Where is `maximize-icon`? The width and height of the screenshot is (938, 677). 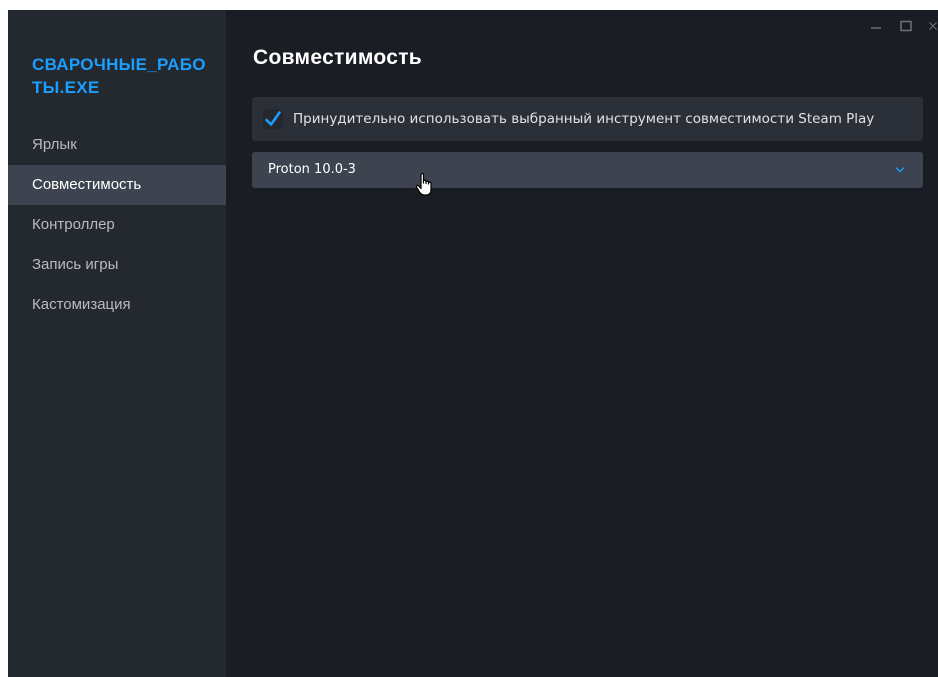 maximize-icon is located at coordinates (906, 26).